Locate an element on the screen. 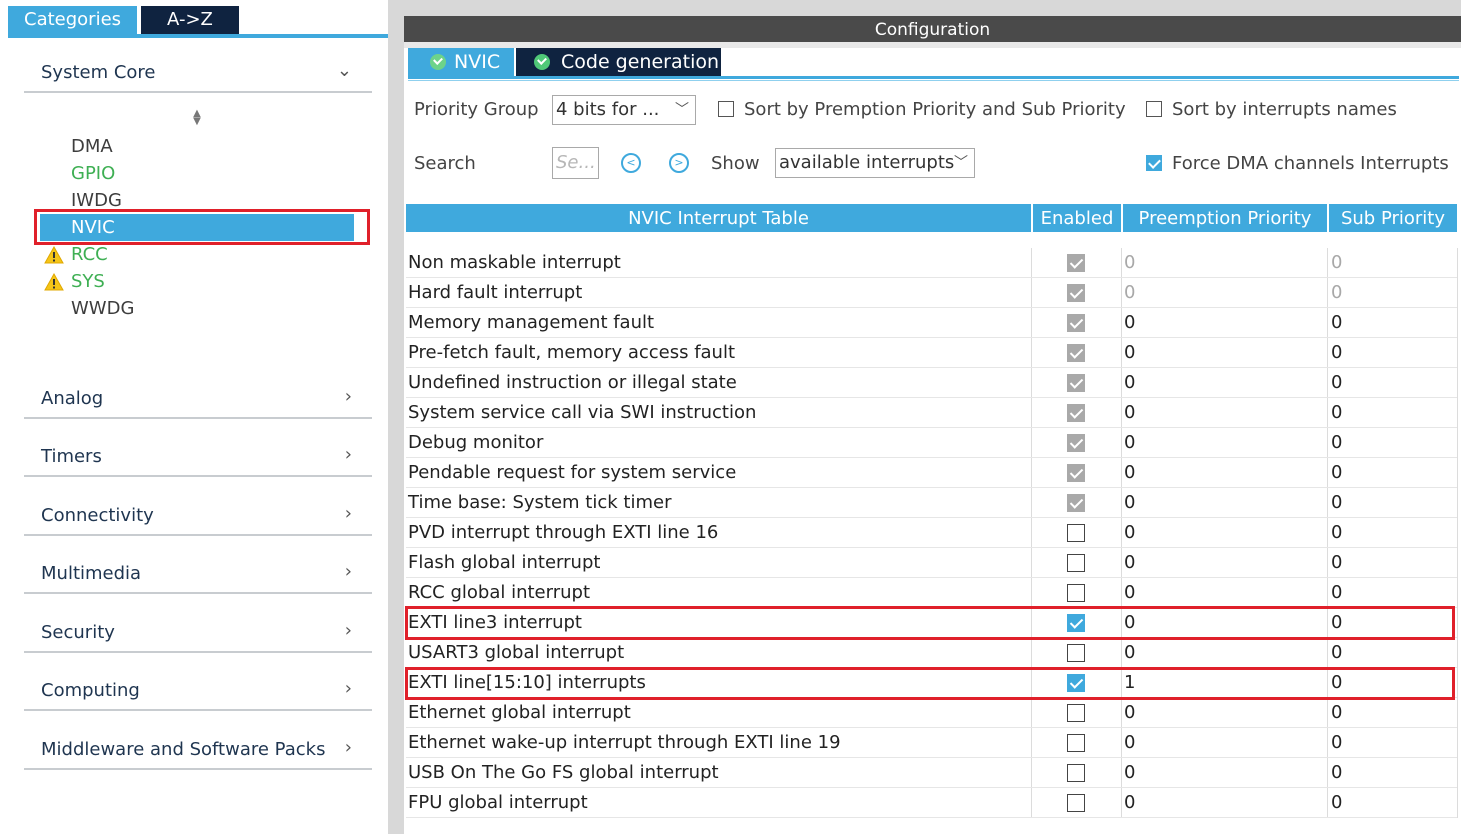 The width and height of the screenshot is (1461, 834). tab-categories: Categories is located at coordinates (73, 20).